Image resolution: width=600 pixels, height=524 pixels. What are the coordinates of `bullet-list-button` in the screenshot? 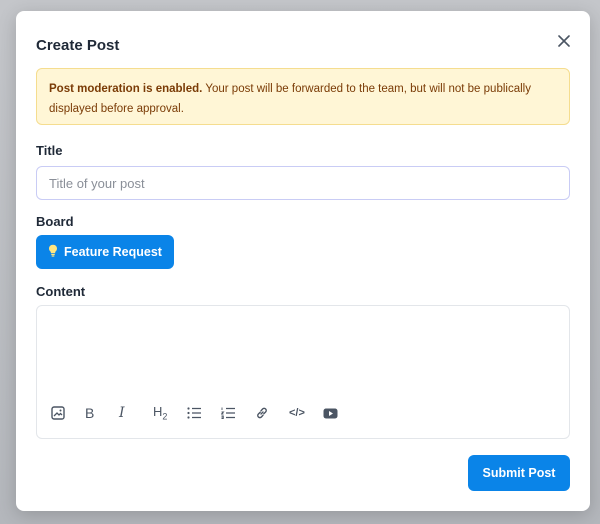 It's located at (204, 413).